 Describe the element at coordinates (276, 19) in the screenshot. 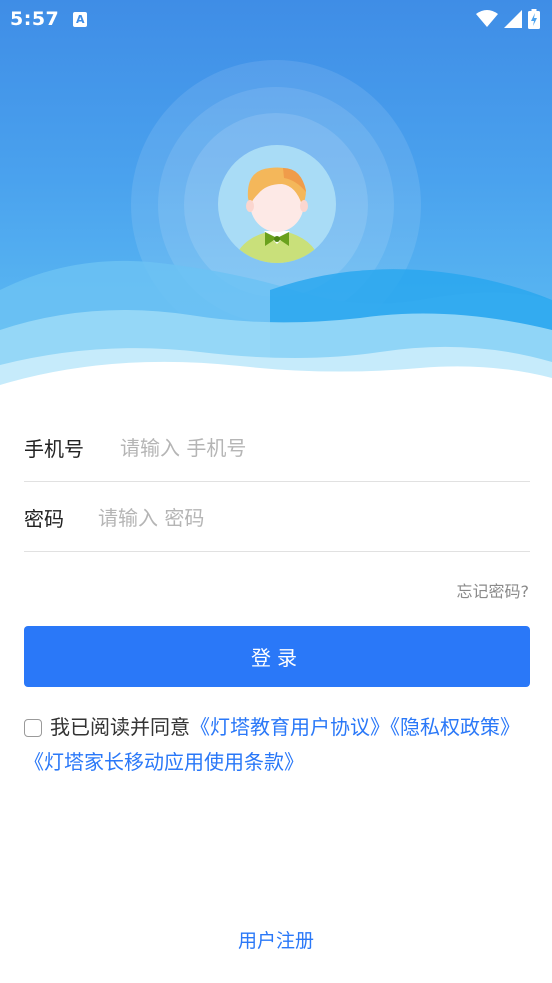

I see `status-bar: 5:57 A` at that location.